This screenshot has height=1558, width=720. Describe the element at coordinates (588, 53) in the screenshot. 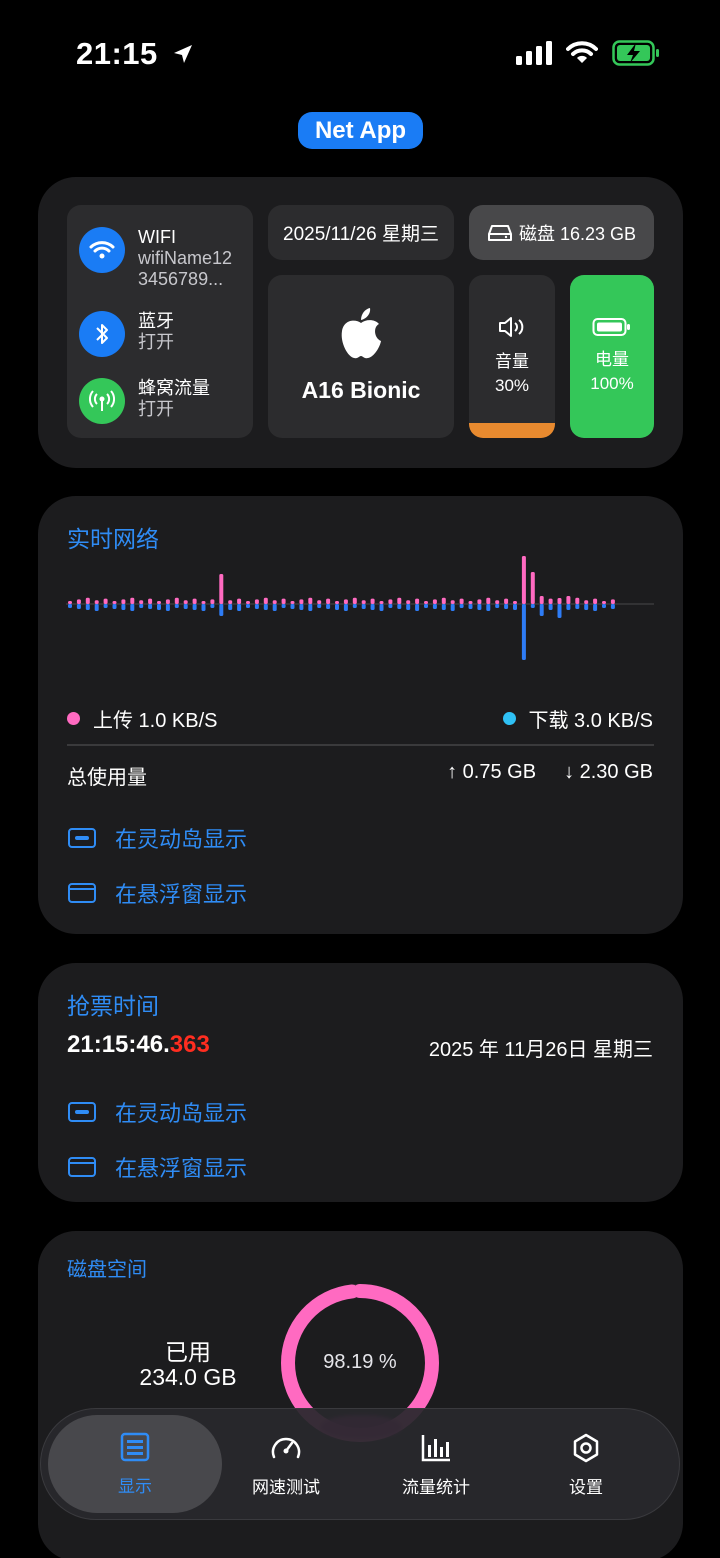

I see `status-icons` at that location.